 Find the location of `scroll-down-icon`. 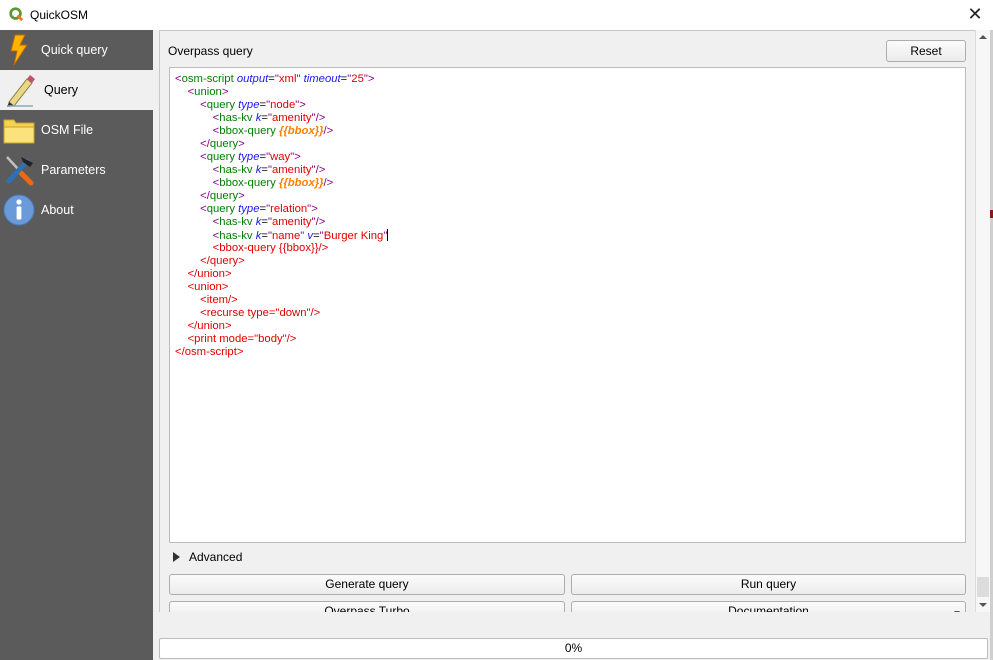

scroll-down-icon is located at coordinates (983, 605).